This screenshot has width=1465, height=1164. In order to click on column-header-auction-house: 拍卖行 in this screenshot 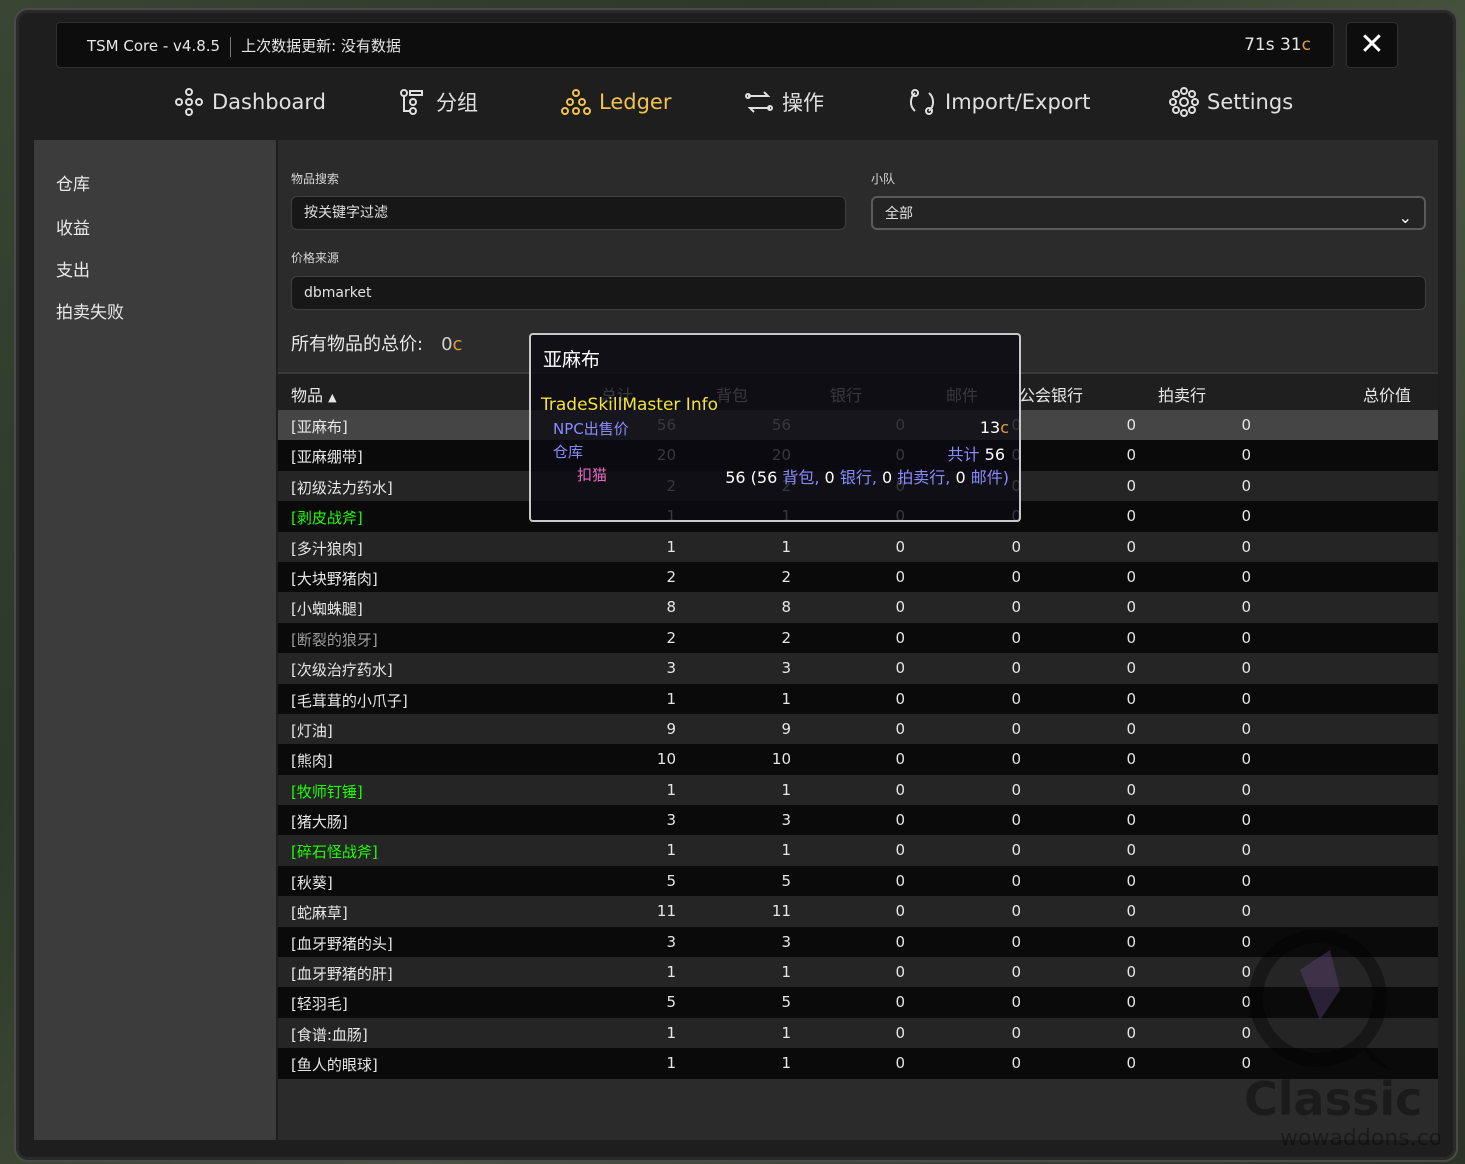, I will do `click(1182, 394)`.